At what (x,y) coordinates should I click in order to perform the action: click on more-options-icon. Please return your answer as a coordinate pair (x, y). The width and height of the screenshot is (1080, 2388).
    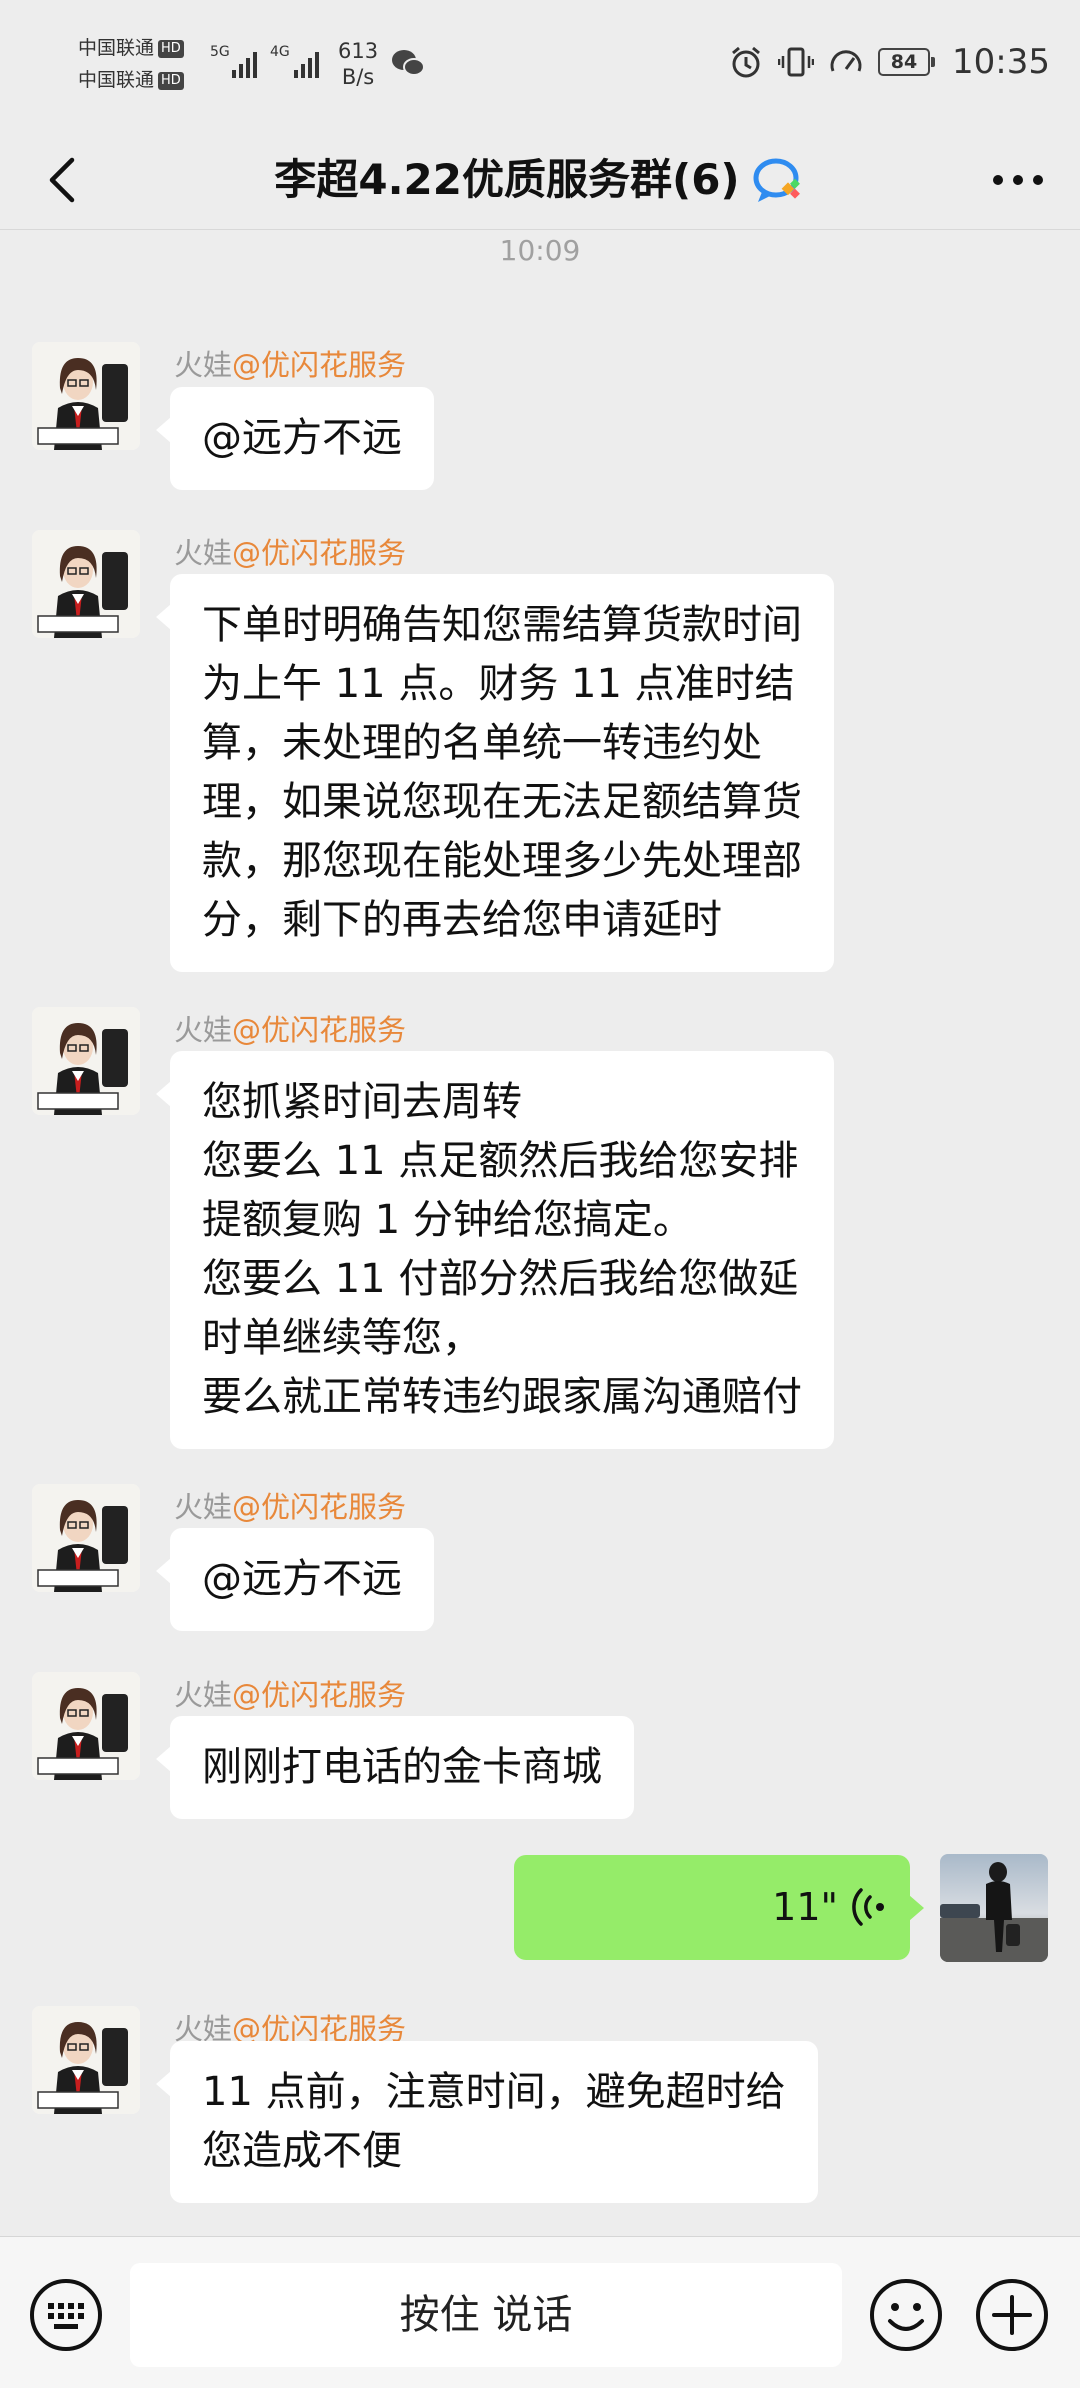
    Looking at the image, I should click on (1018, 180).